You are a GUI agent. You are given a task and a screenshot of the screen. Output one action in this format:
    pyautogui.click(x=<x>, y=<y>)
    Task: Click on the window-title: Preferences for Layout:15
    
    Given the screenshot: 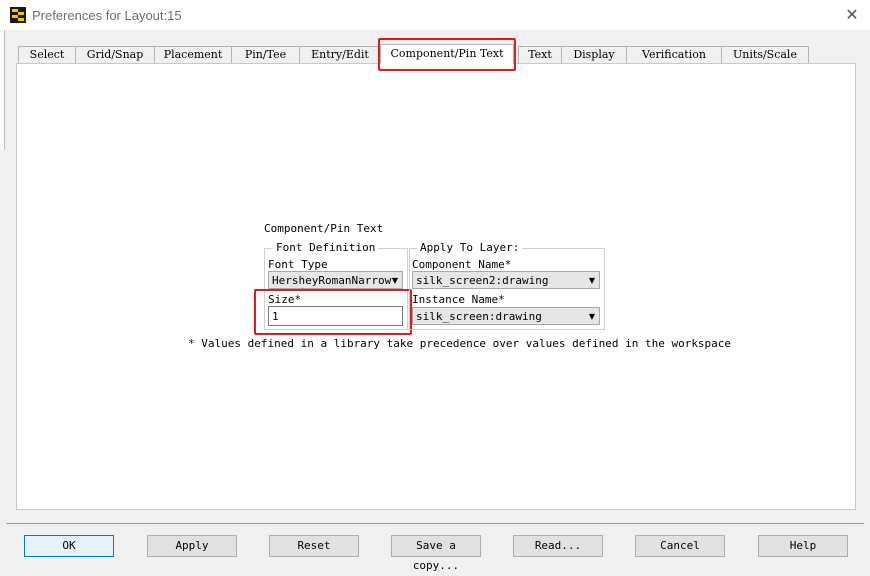 What is the action you would take?
    pyautogui.click(x=107, y=15)
    